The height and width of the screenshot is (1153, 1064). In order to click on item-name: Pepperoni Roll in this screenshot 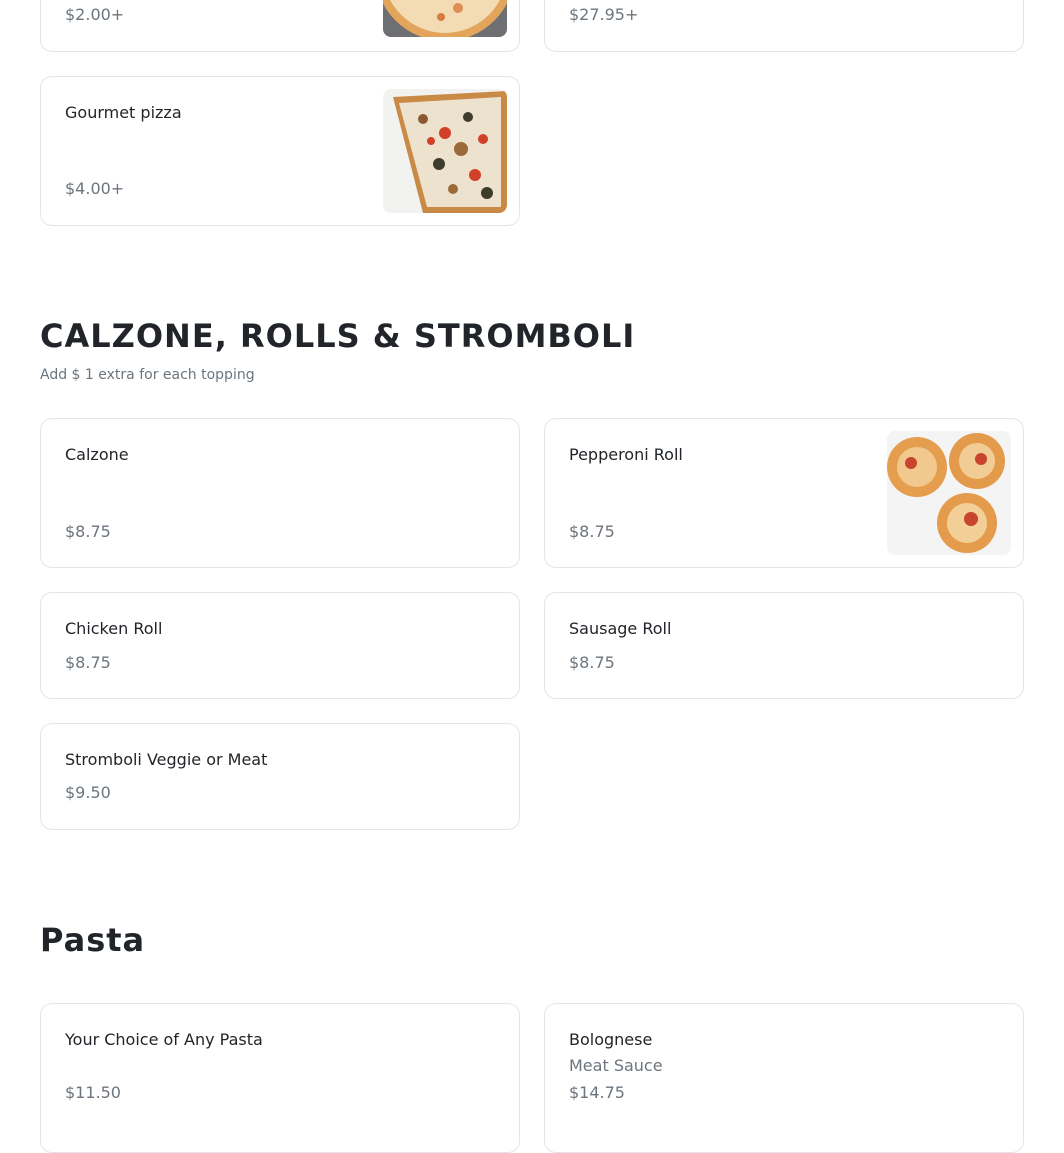, I will do `click(626, 454)`.